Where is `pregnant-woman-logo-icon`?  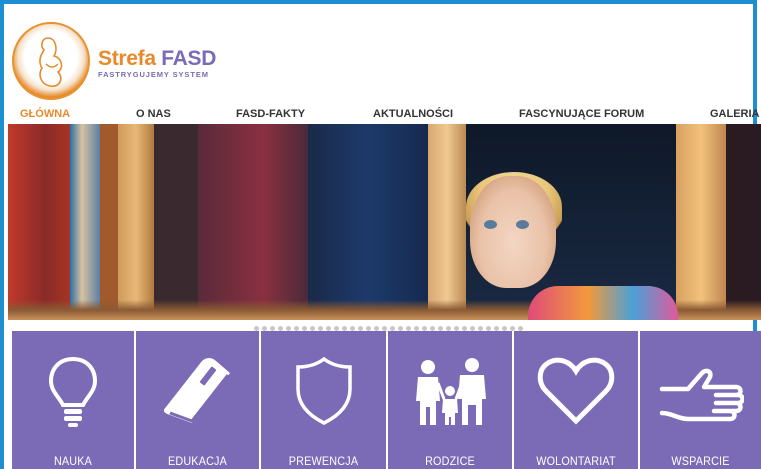
pregnant-woman-logo-icon is located at coordinates (51, 62).